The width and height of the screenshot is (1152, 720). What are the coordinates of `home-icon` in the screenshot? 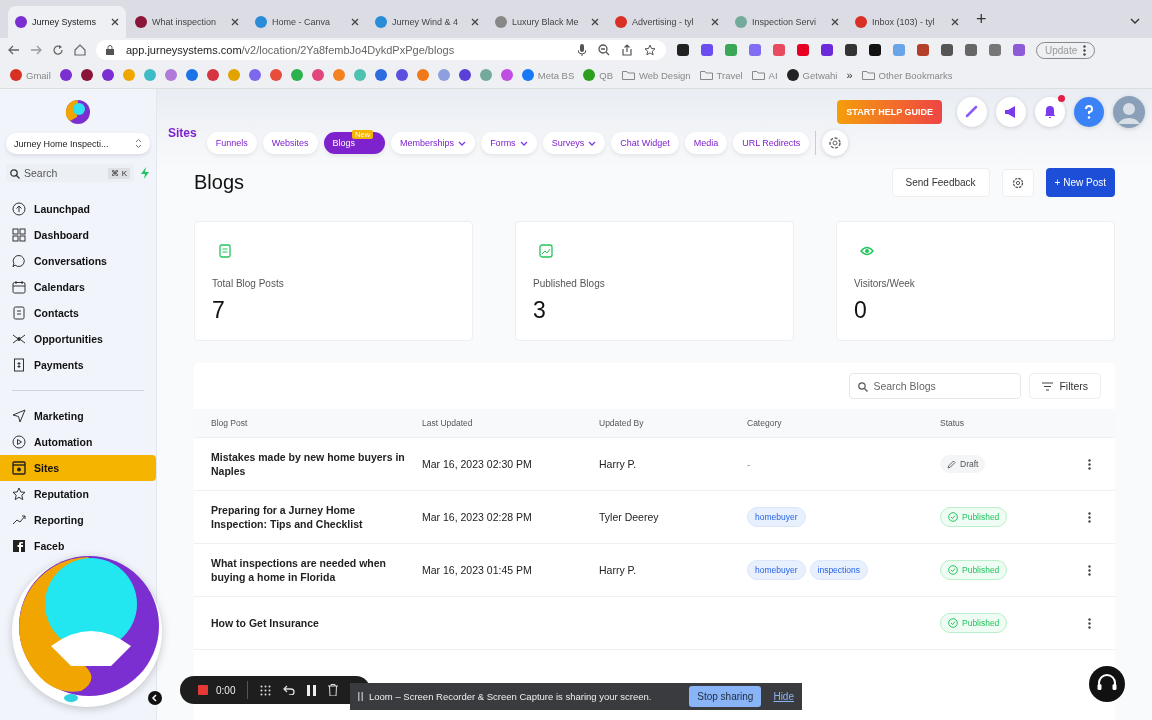 It's located at (80, 50).